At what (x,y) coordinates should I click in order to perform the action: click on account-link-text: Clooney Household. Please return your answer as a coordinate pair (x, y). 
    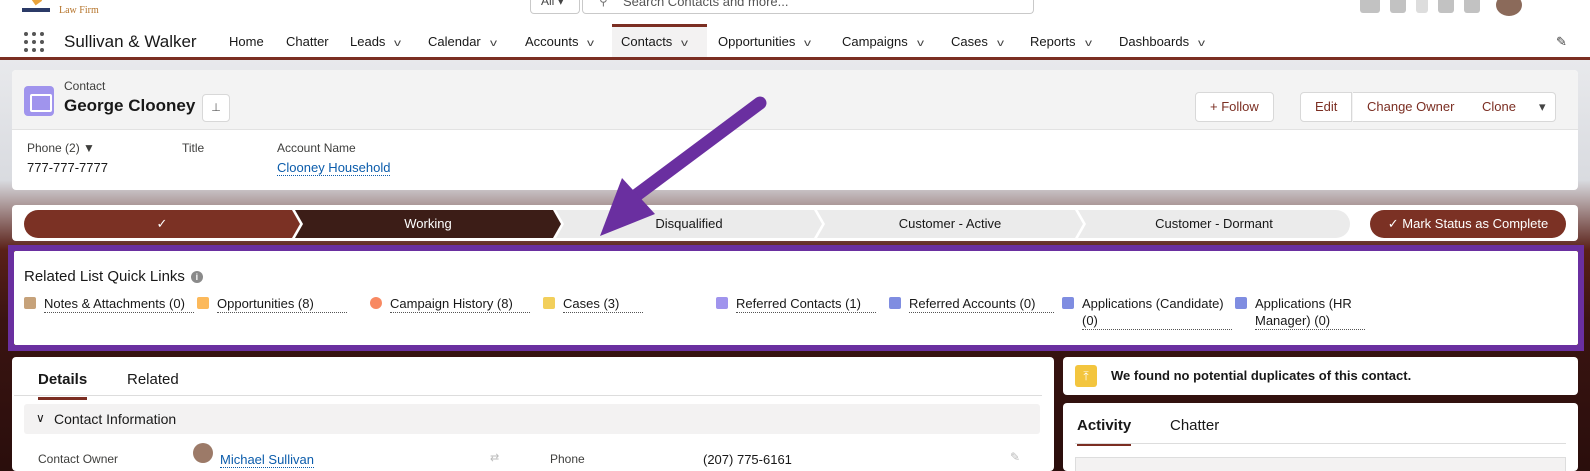
    Looking at the image, I should click on (334, 168).